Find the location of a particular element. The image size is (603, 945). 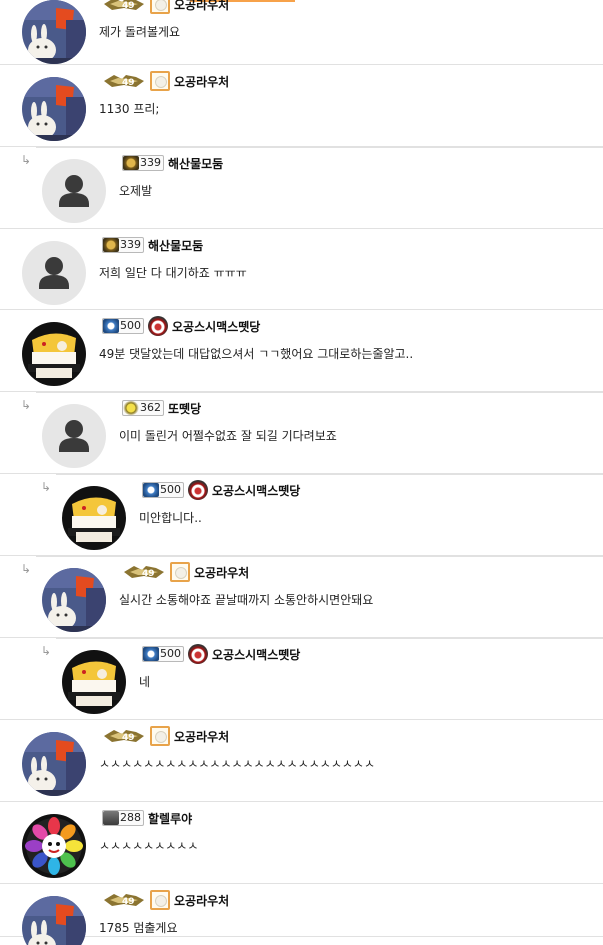

comment-item: ↳ 362 또뗏당이미 돌린거 어쩔수없죠 잘 되길 기다려보죠 is located at coordinates (301, 433).